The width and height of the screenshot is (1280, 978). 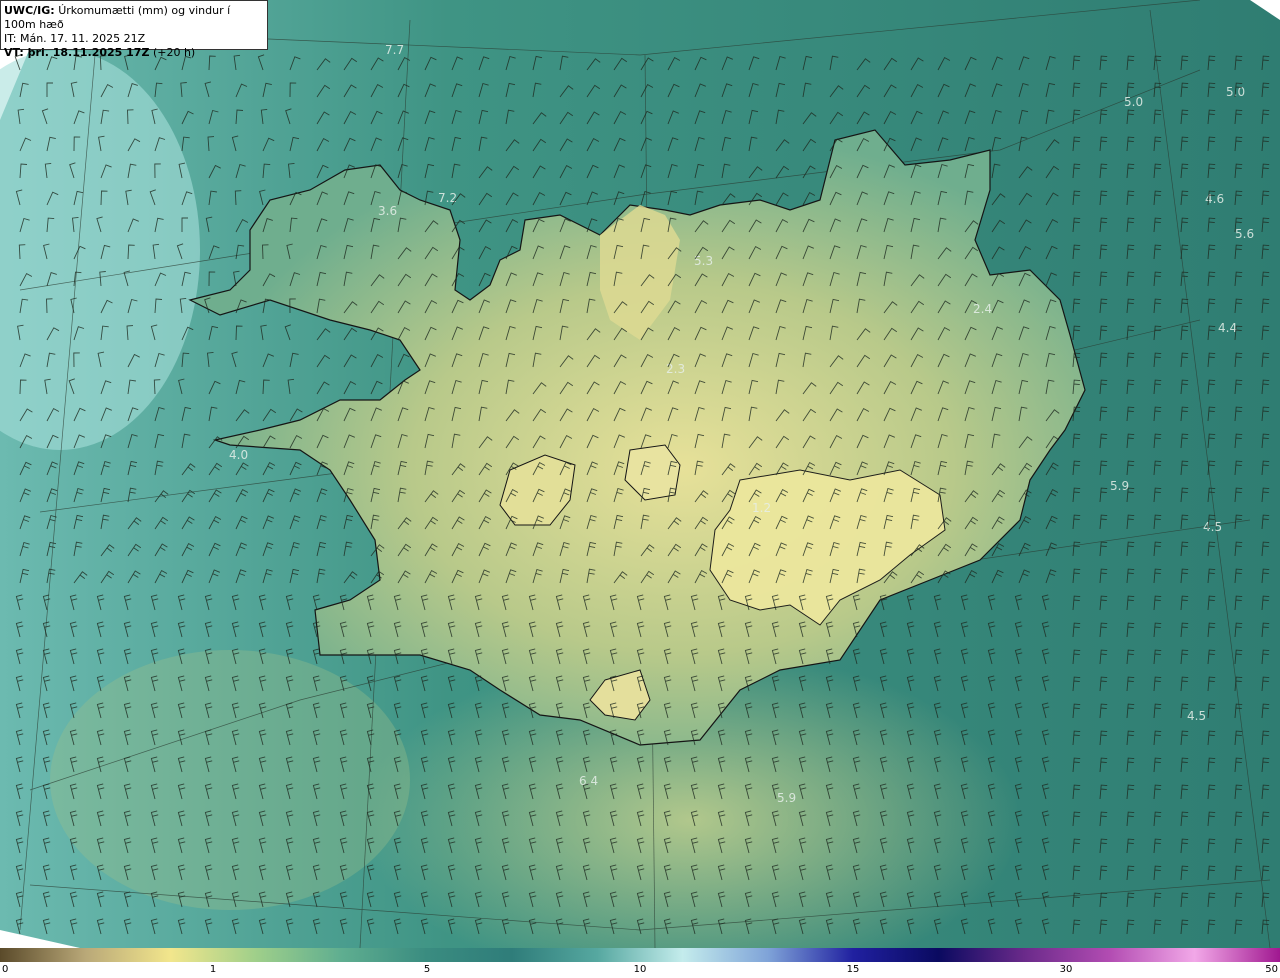 What do you see at coordinates (1066, 969) in the screenshot?
I see `colorbar-tick: 30` at bounding box center [1066, 969].